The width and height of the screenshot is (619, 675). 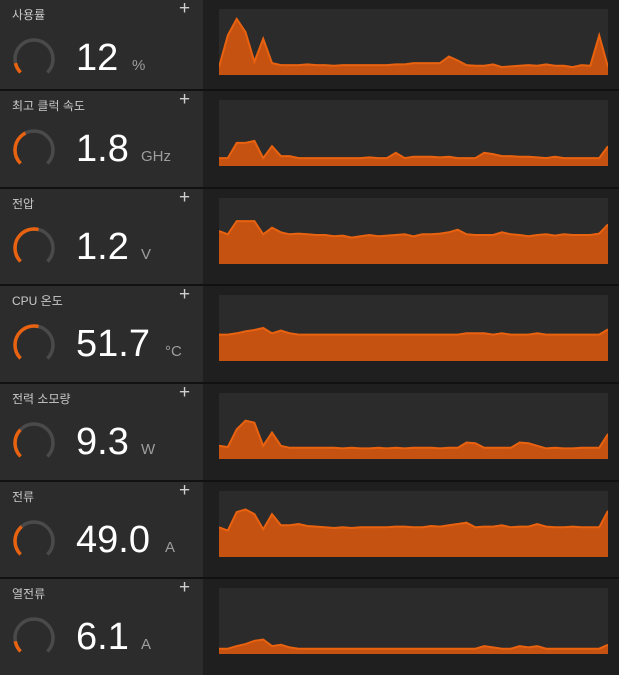 I want to click on metric-summary: 전압 +1.2 V, so click(x=101, y=236).